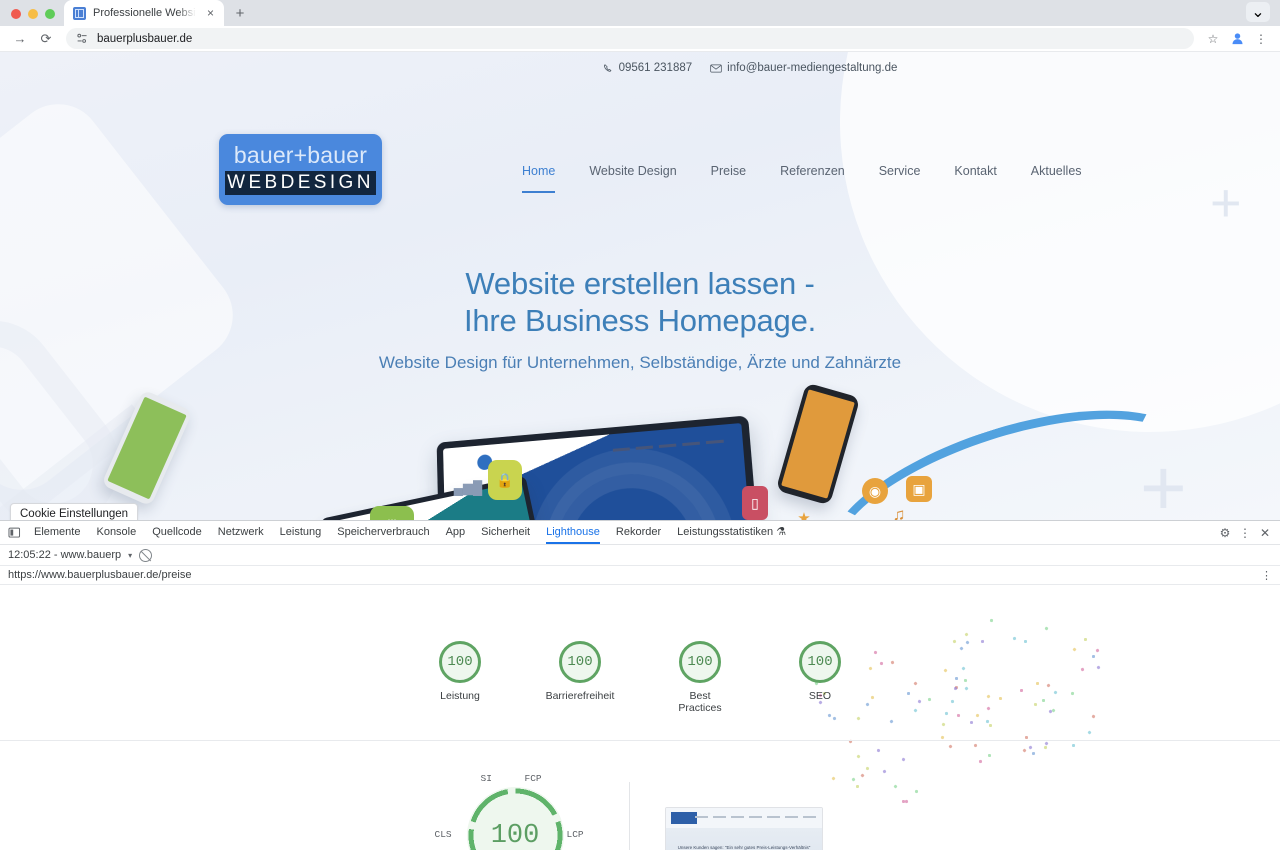 The width and height of the screenshot is (1280, 850). I want to click on nav-item-preise: Preise, so click(728, 171).